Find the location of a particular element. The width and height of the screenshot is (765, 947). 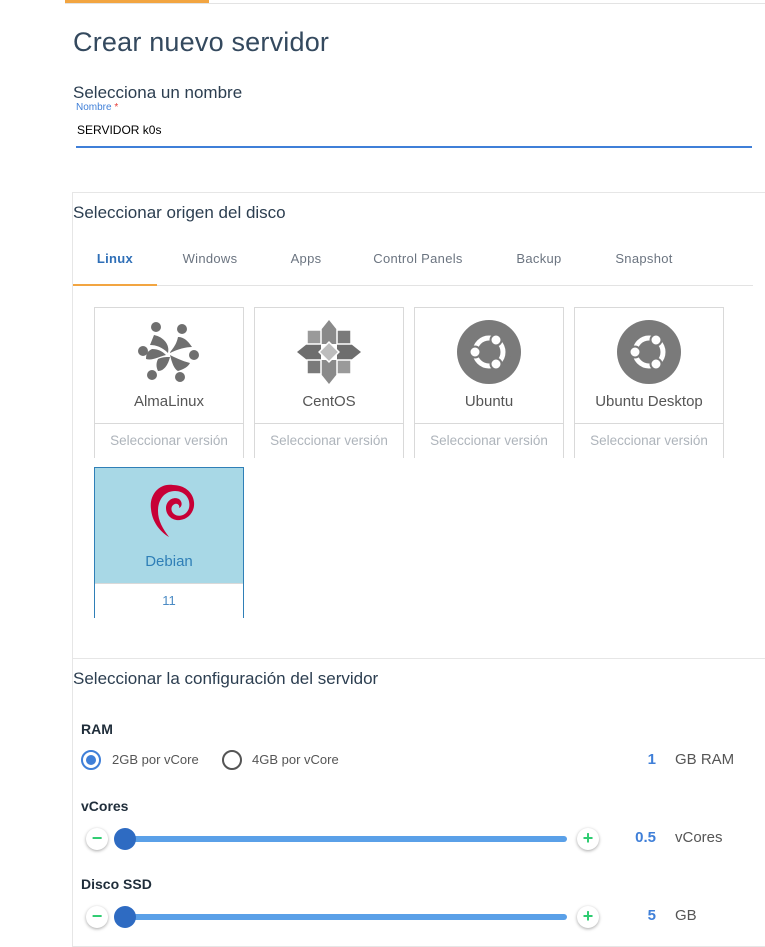

ram-value: 1 is located at coordinates (651, 759).